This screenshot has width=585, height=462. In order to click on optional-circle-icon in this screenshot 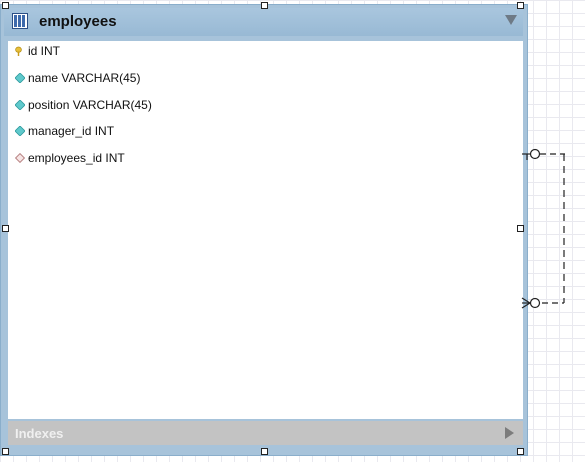, I will do `click(535, 154)`.